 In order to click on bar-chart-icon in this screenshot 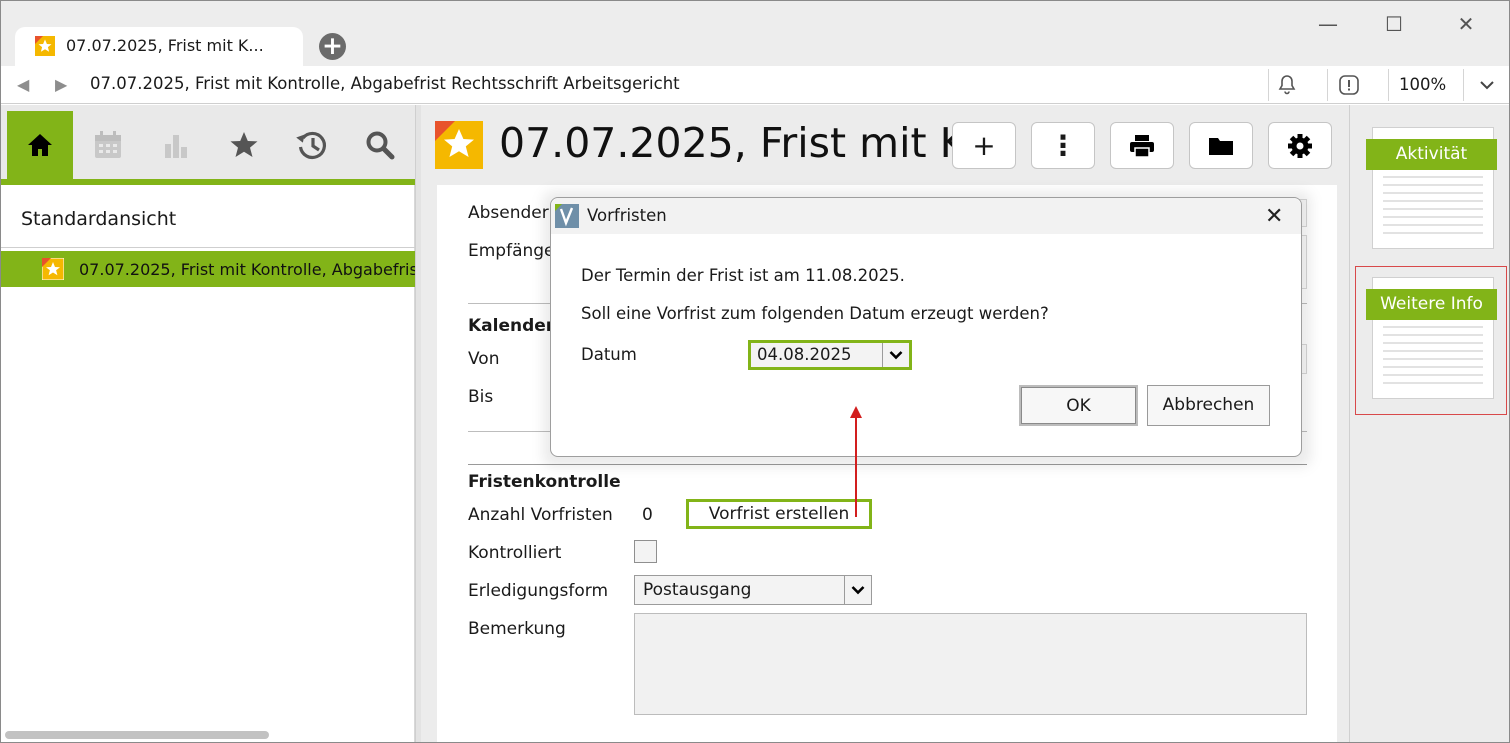, I will do `click(176, 146)`.